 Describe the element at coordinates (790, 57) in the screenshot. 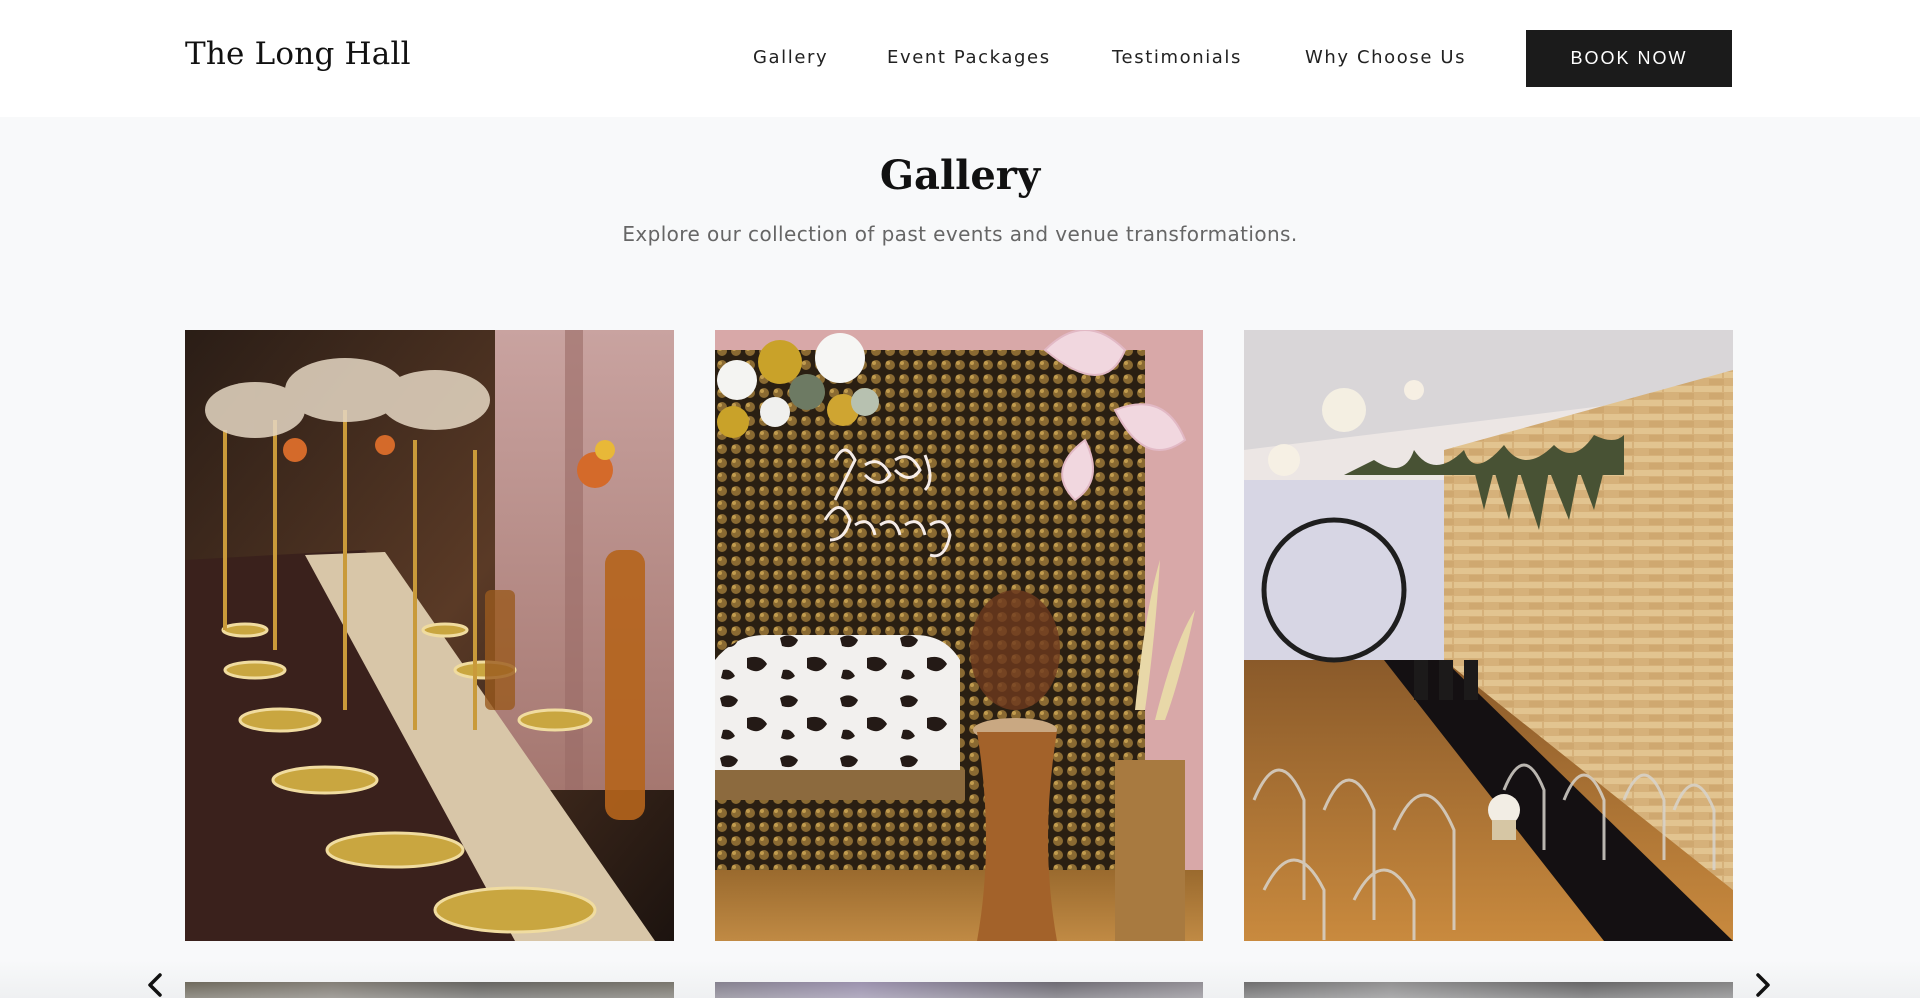

I see `nav-gallery: Gallery` at that location.